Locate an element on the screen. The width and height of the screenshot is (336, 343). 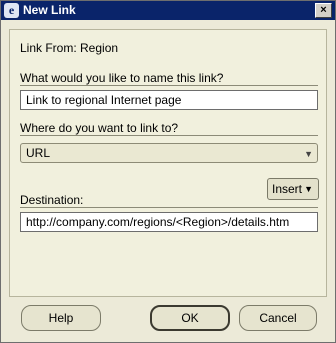
insert-button: Insert ▼ is located at coordinates (293, 189).